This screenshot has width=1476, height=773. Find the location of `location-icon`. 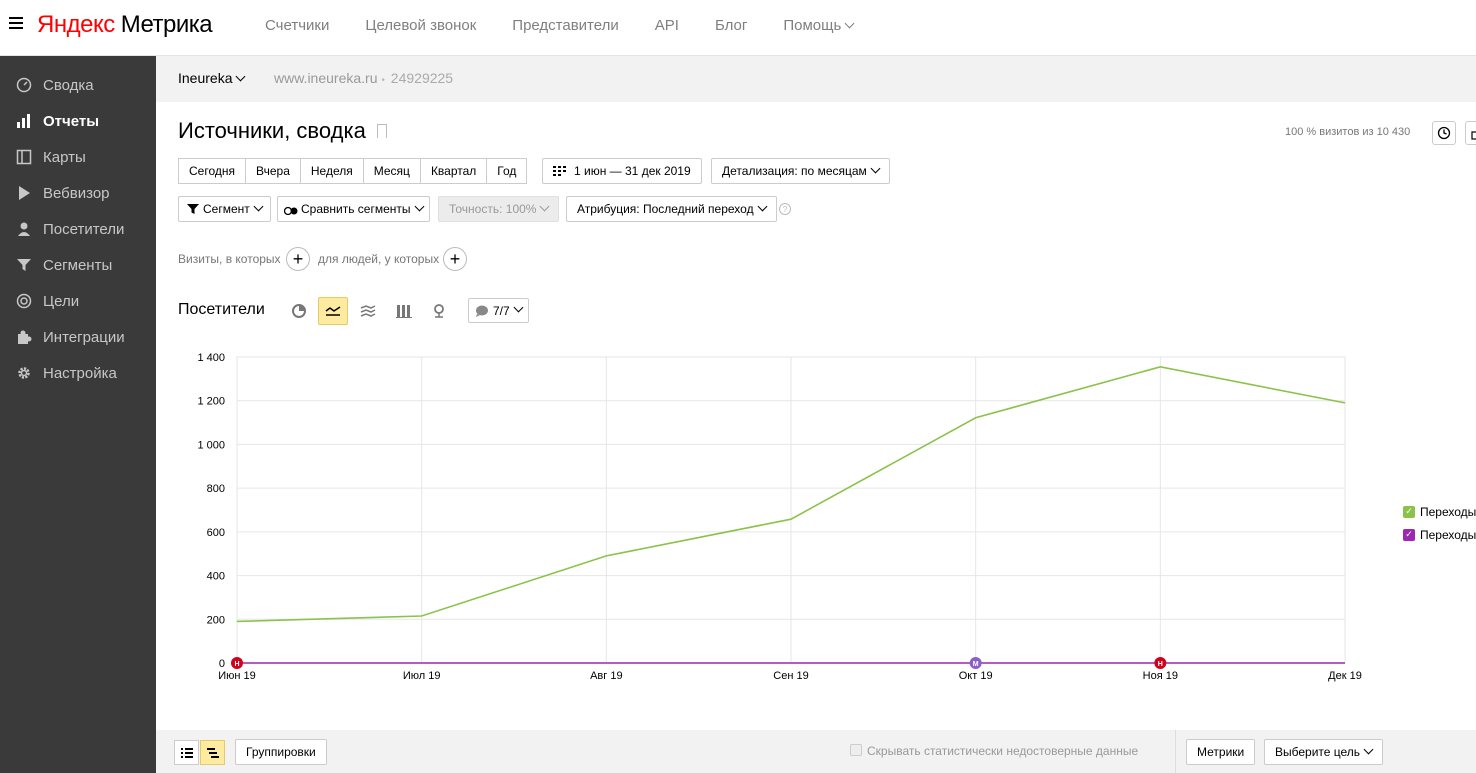

location-icon is located at coordinates (439, 311).